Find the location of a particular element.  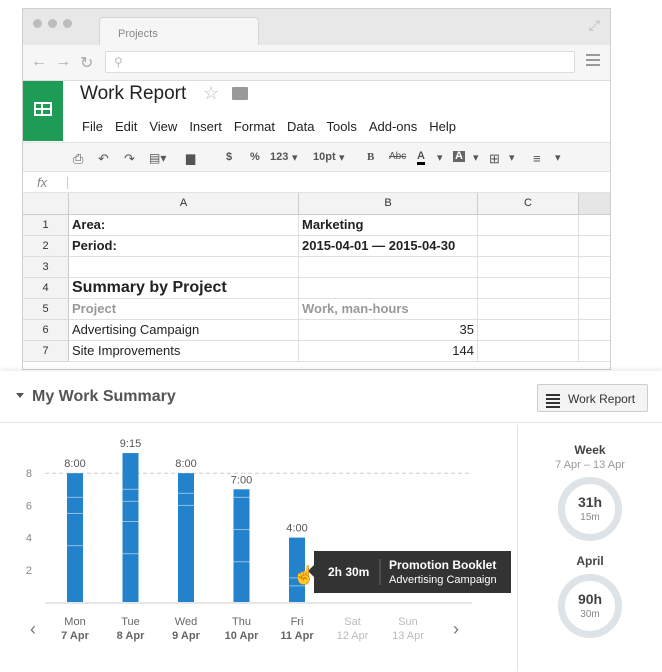

cell-c1 is located at coordinates (528, 225).